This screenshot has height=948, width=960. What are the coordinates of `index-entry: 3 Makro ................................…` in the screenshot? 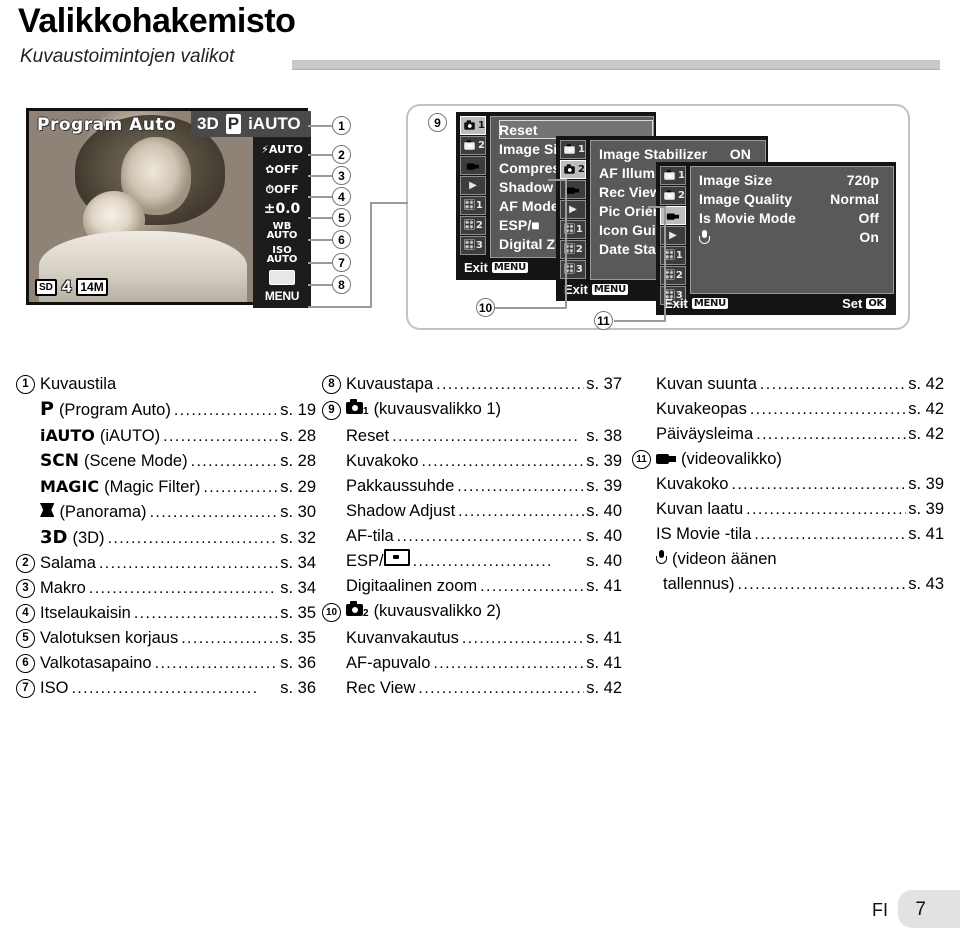 It's located at (166, 588).